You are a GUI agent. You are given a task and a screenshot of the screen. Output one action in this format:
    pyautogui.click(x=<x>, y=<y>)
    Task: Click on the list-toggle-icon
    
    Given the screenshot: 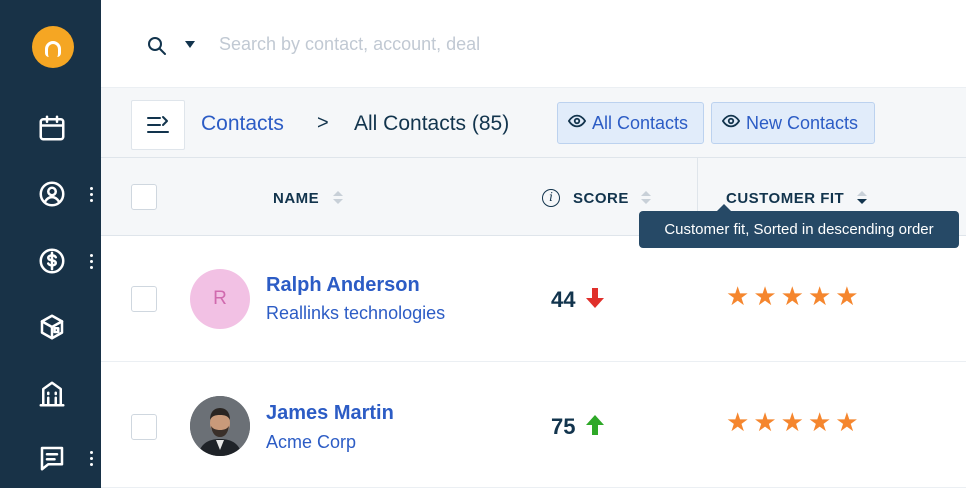 What is the action you would take?
    pyautogui.click(x=158, y=124)
    